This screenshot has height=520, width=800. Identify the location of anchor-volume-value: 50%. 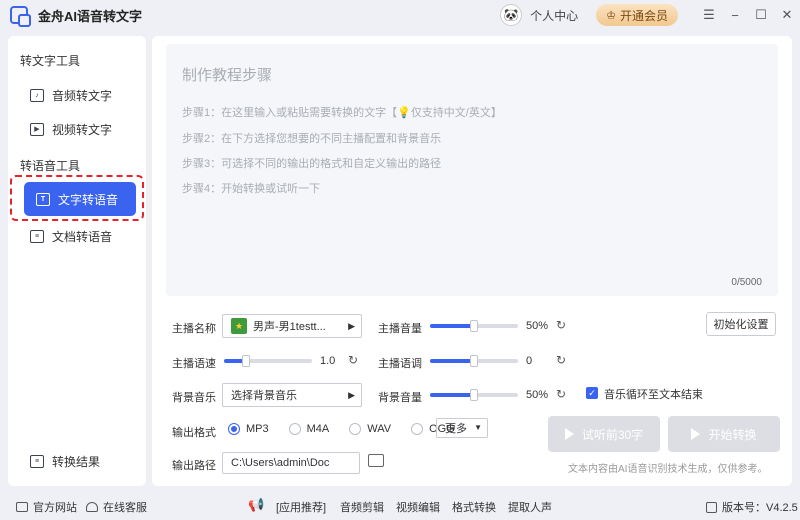
(537, 326).